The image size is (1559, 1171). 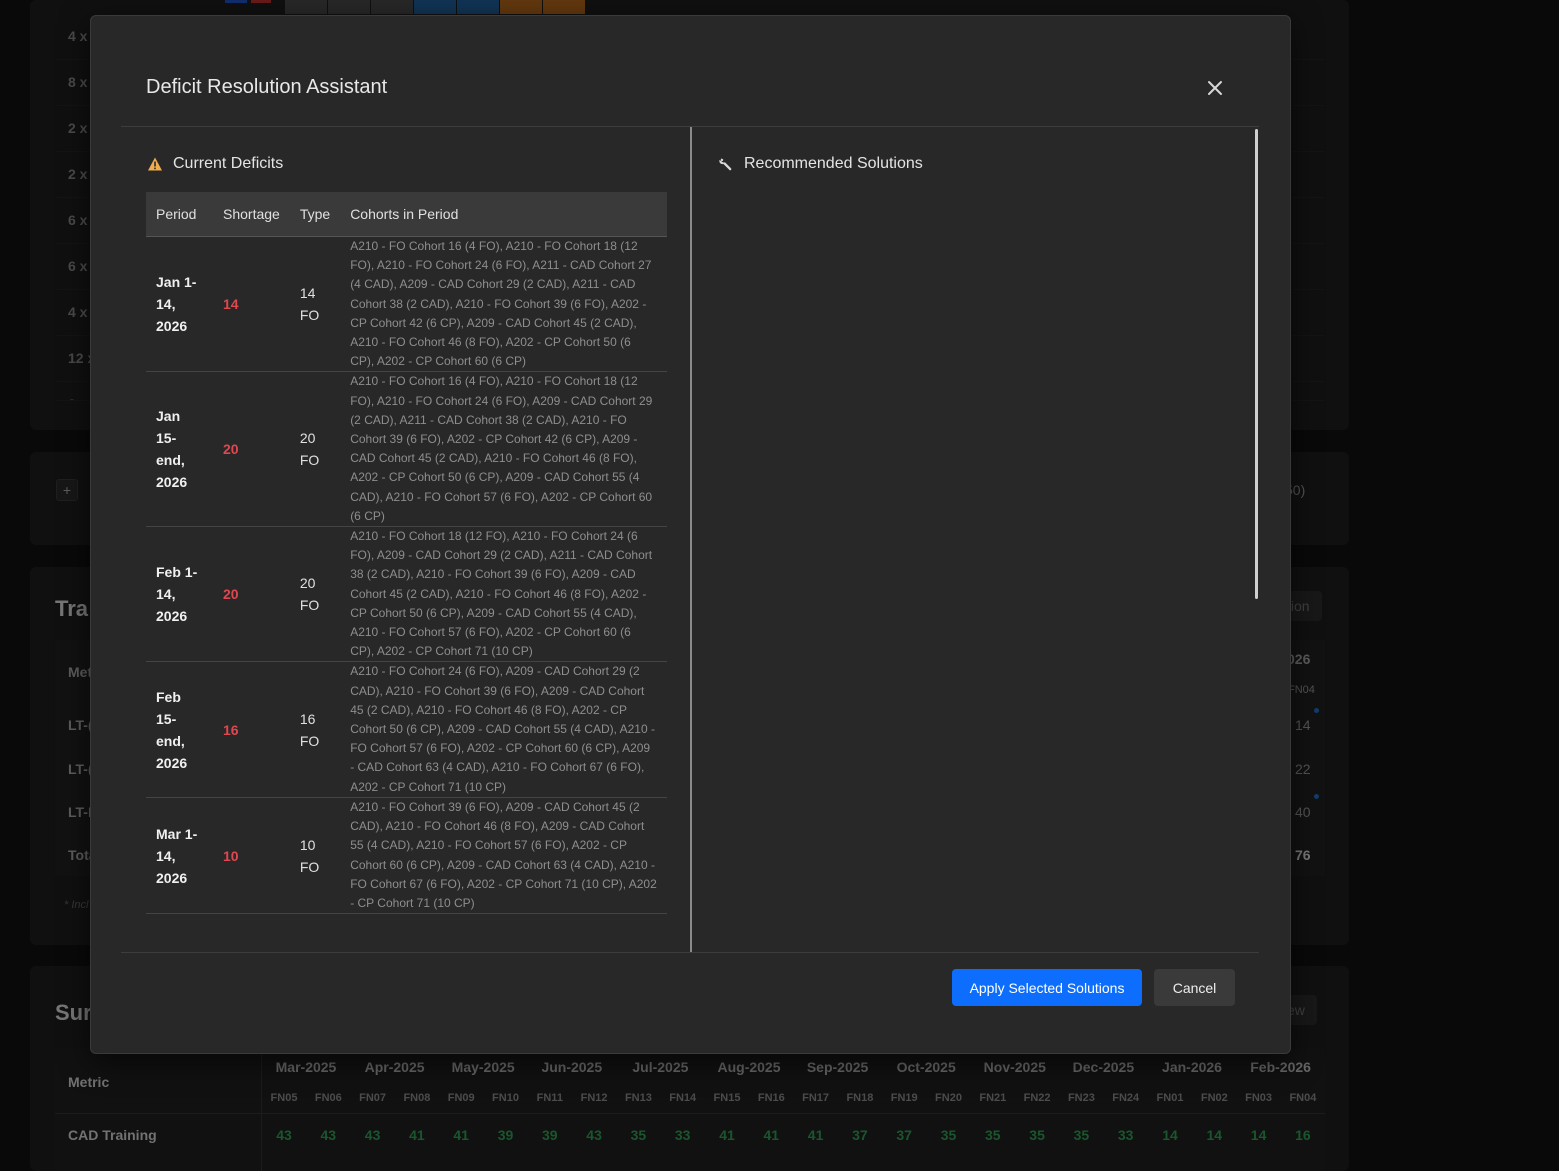 What do you see at coordinates (1256, 364) in the screenshot?
I see `scrollbar` at bounding box center [1256, 364].